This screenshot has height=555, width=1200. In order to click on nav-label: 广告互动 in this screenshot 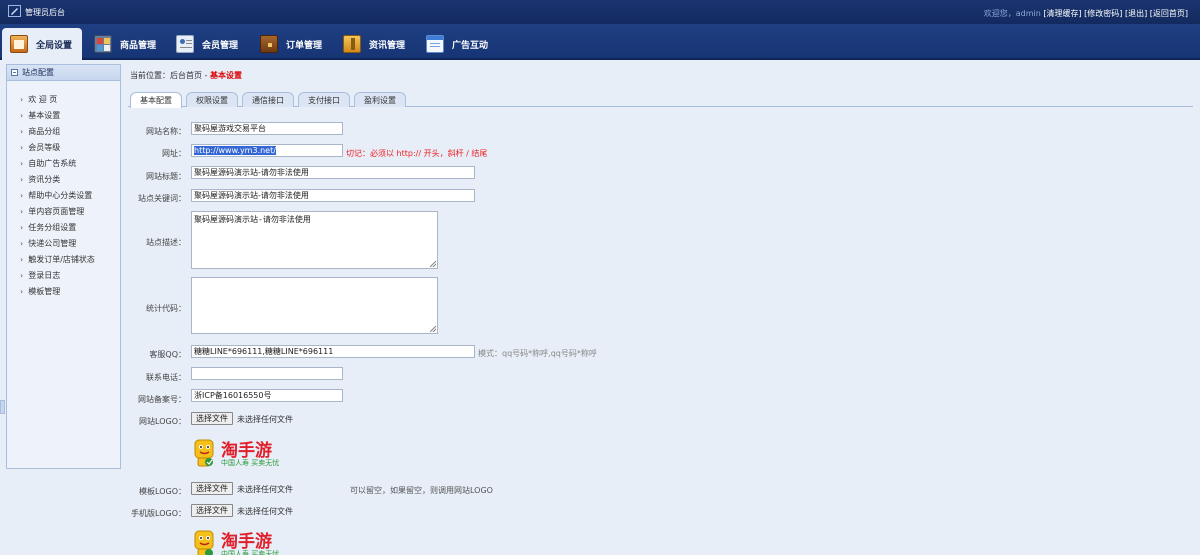, I will do `click(470, 45)`.